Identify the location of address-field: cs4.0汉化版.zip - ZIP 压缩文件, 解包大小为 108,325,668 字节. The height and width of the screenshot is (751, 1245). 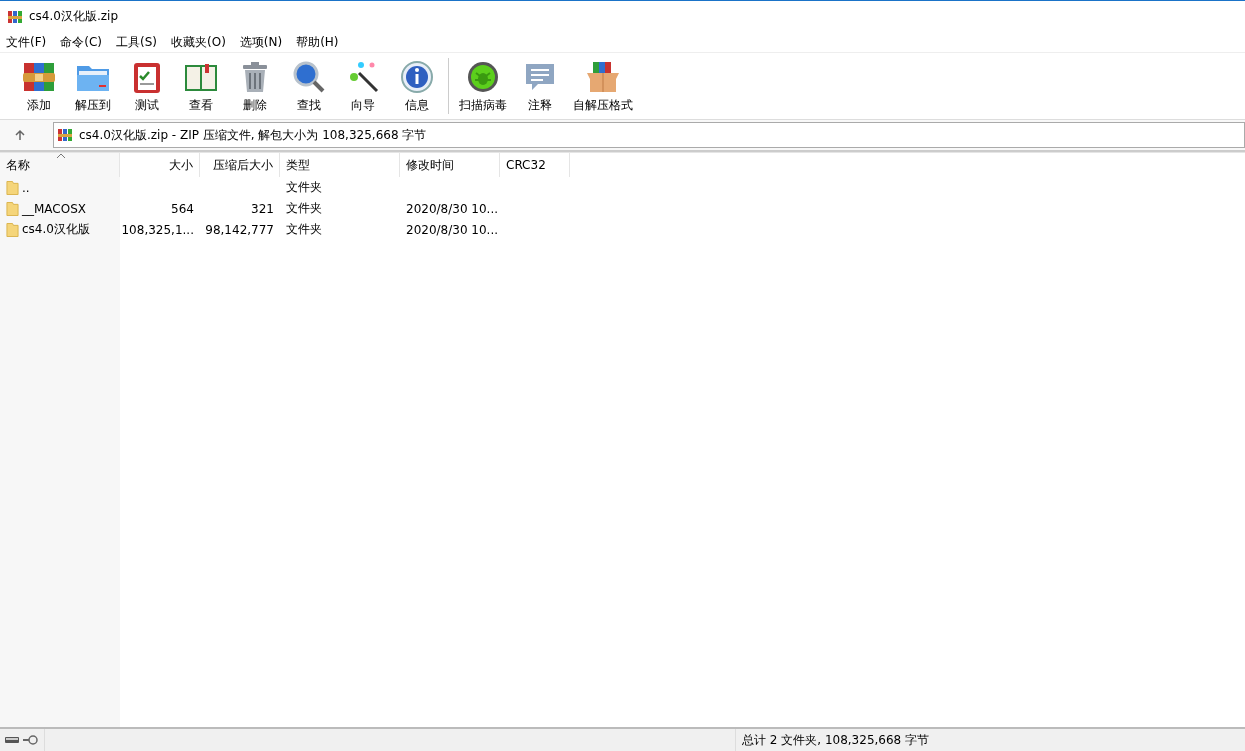
(649, 135).